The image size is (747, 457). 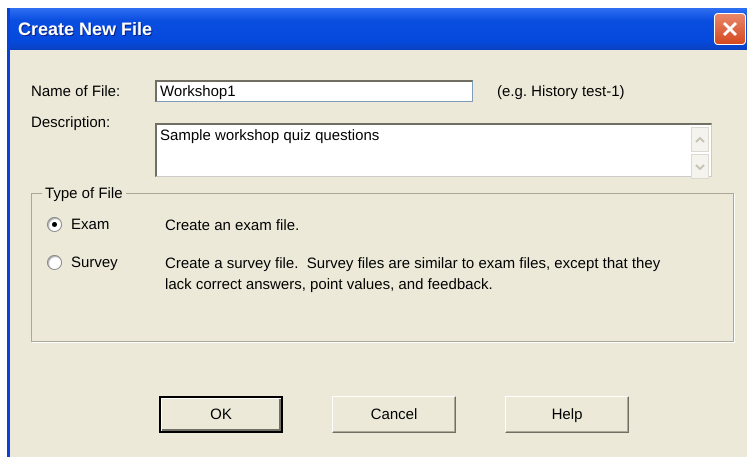 I want to click on caret-up-icon, so click(x=700, y=139).